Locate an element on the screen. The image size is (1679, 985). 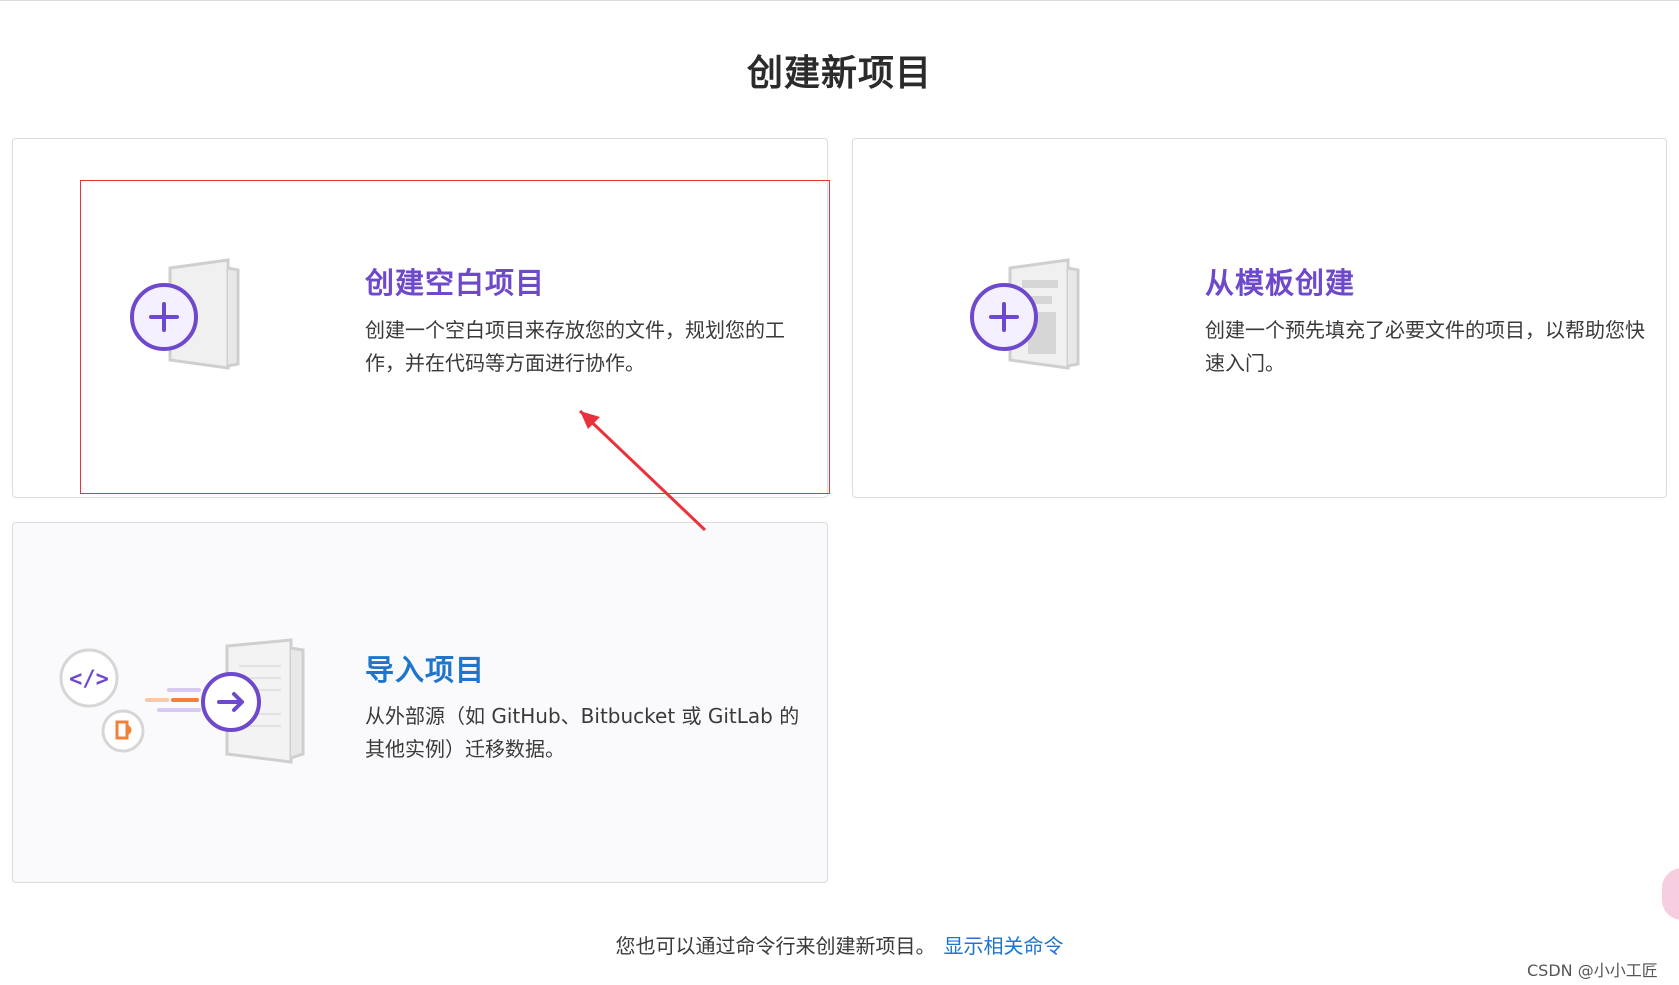
floating-help-bubble is located at coordinates (1670, 894).